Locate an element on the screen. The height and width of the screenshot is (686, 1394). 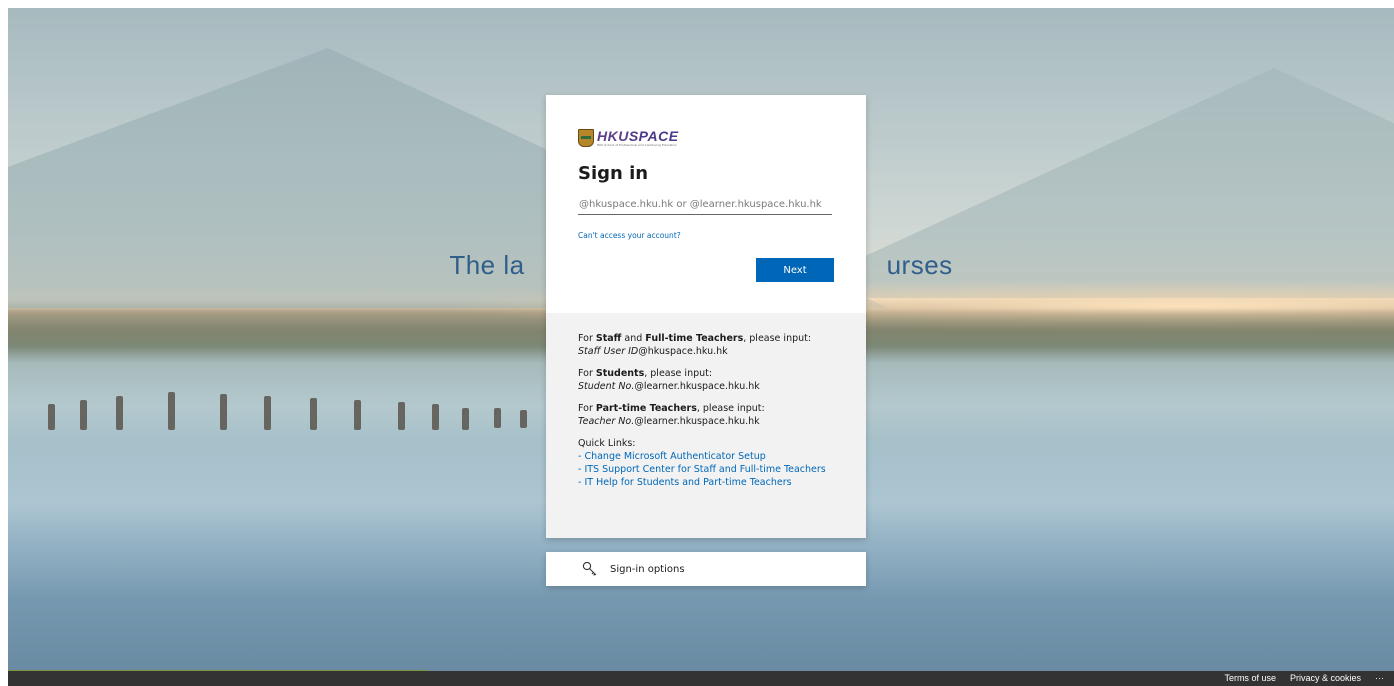
key-icon is located at coordinates (589, 568).